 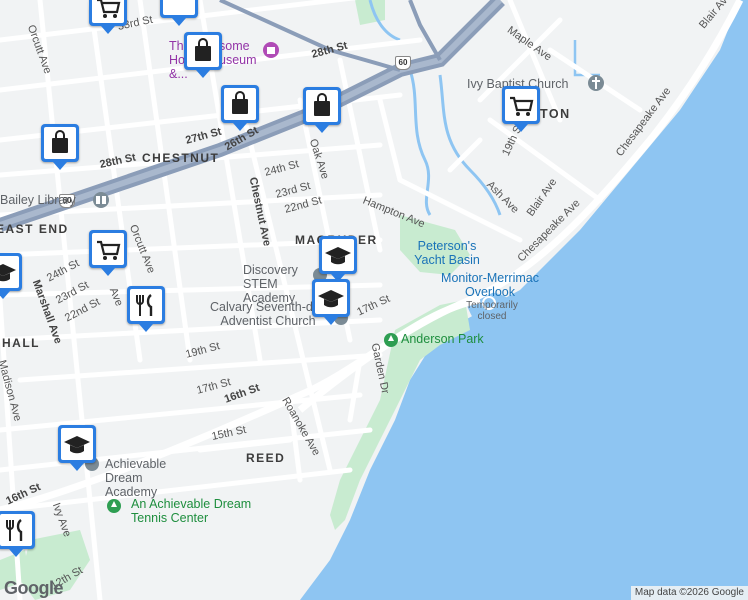 What do you see at coordinates (596, 83) in the screenshot?
I see `church-pin-icon` at bounding box center [596, 83].